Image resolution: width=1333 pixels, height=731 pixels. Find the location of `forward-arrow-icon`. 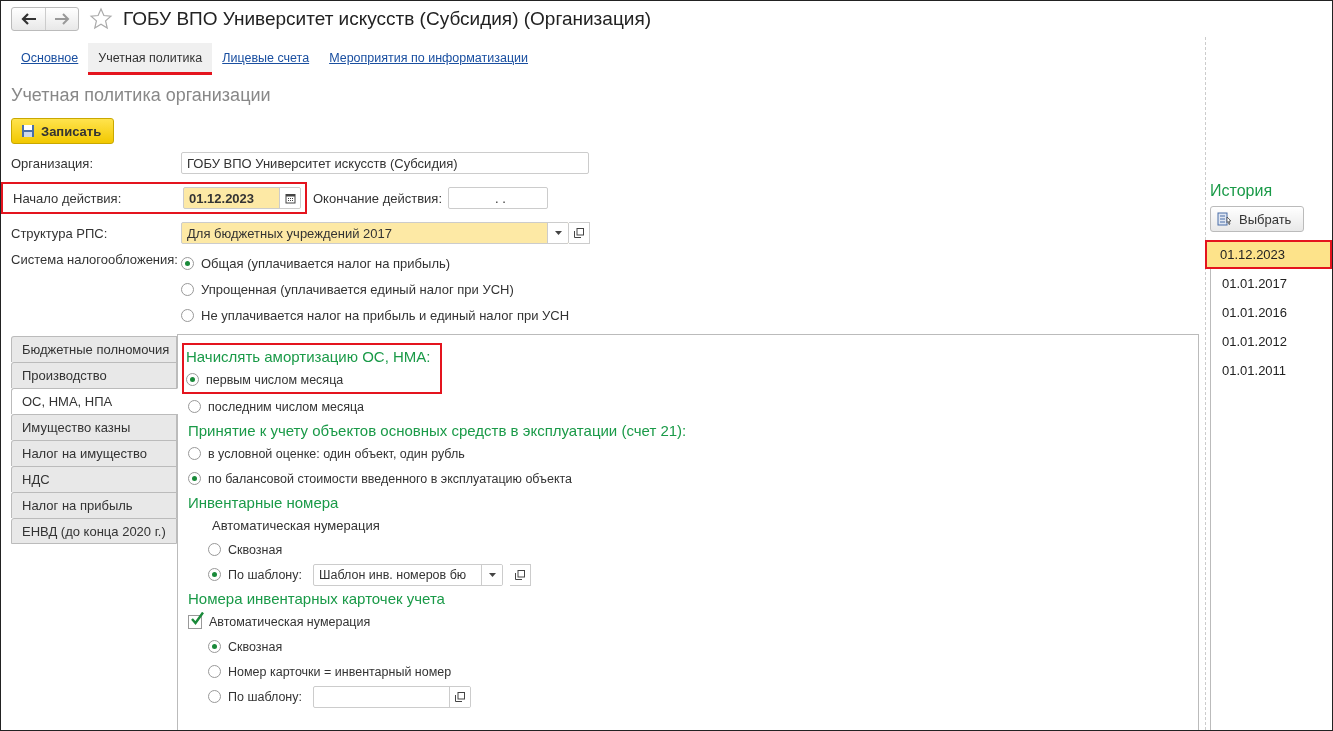

forward-arrow-icon is located at coordinates (62, 19).